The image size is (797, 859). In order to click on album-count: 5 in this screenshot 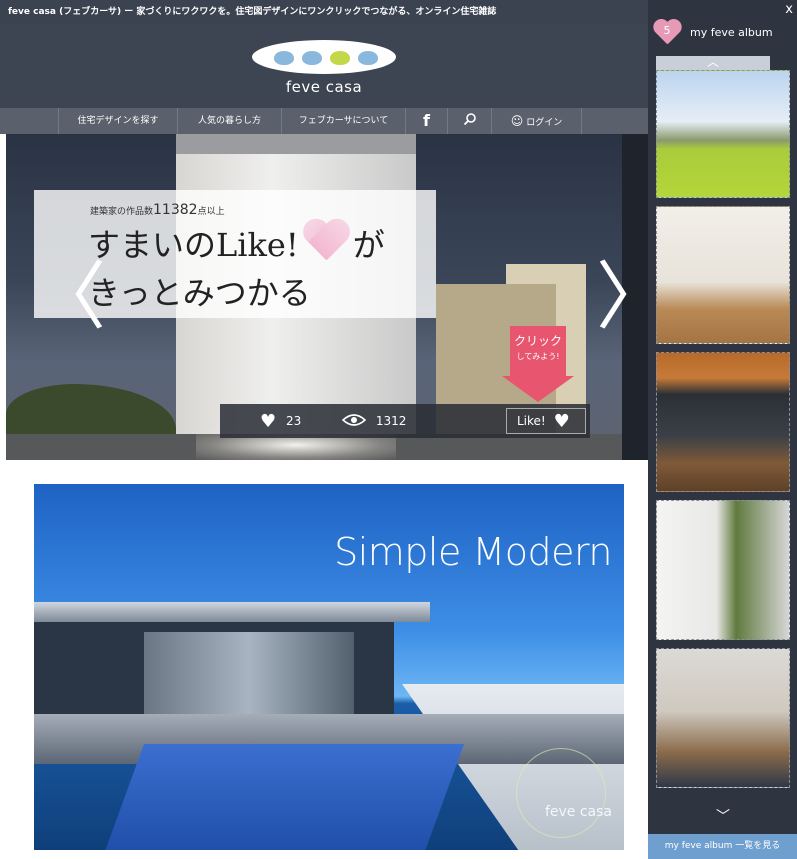, I will do `click(667, 30)`.